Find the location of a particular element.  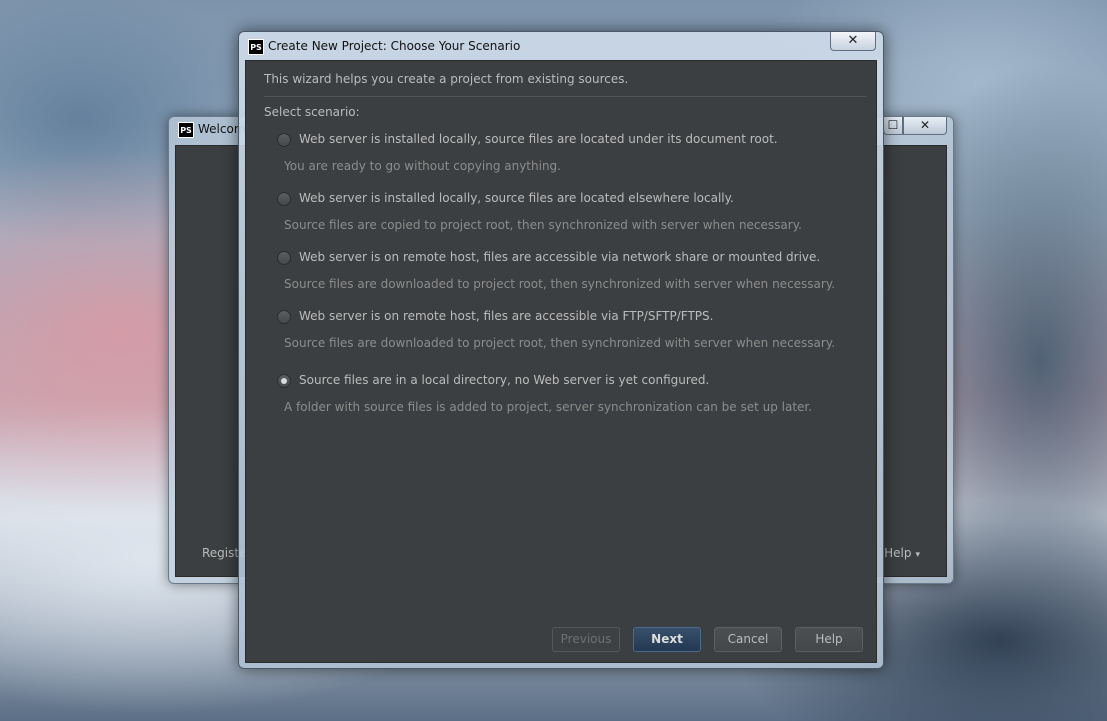

dialog-close-button: ✕ is located at coordinates (853, 41).